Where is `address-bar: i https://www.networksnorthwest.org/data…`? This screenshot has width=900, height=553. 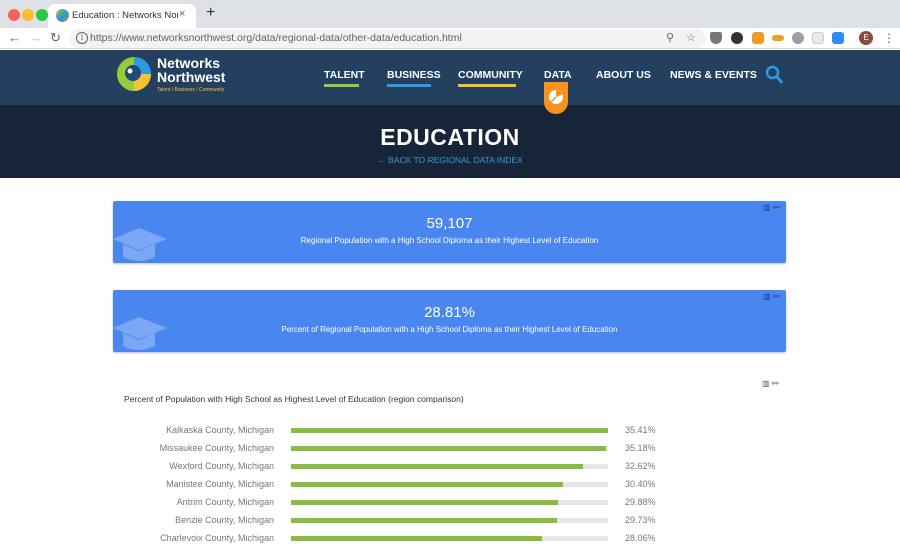 address-bar: i https://www.networksnorthwest.org/data… is located at coordinates (388, 38).